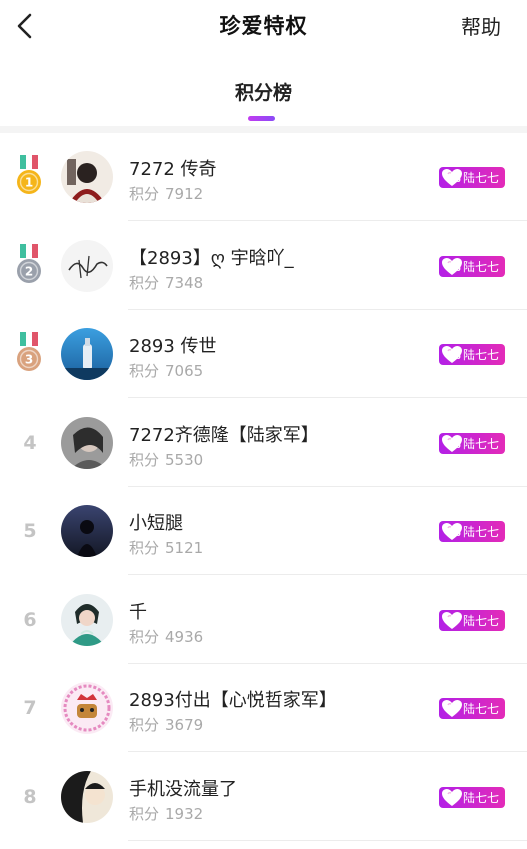 Image resolution: width=527 pixels, height=849 pixels. I want to click on rank-number: 5, so click(30, 531).